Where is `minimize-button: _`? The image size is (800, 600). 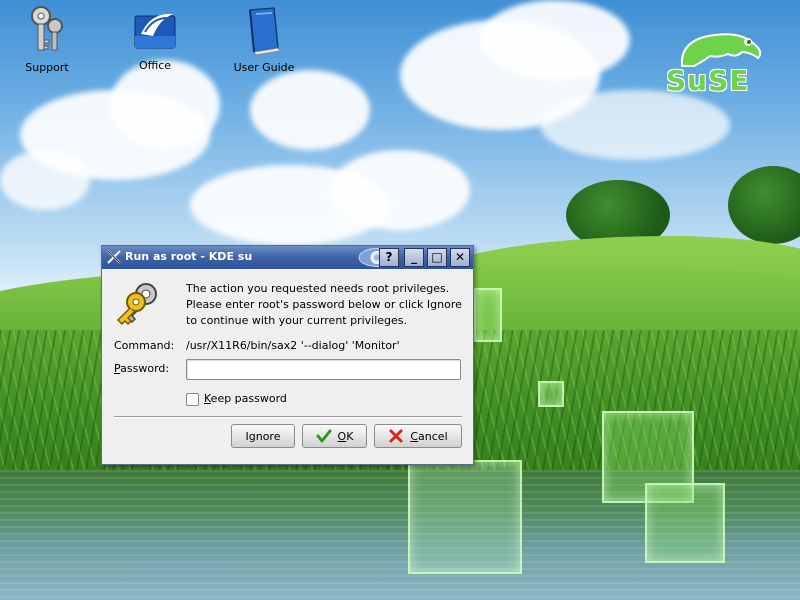
minimize-button: _ is located at coordinates (414, 257).